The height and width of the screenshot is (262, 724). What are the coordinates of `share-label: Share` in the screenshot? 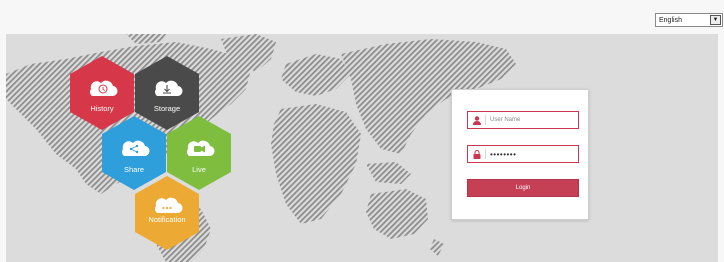 It's located at (134, 169).